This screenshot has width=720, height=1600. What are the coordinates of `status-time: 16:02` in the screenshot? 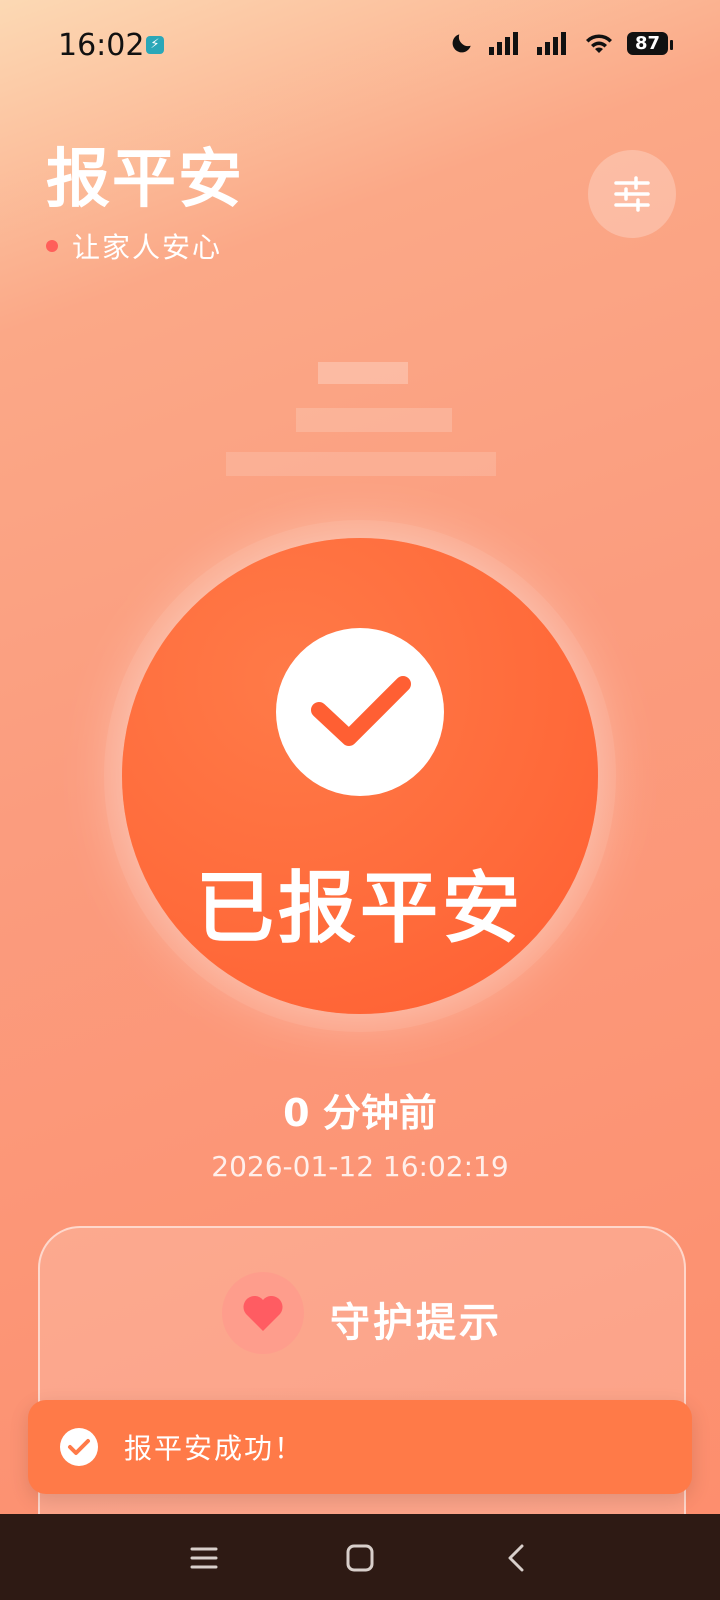 It's located at (101, 45).